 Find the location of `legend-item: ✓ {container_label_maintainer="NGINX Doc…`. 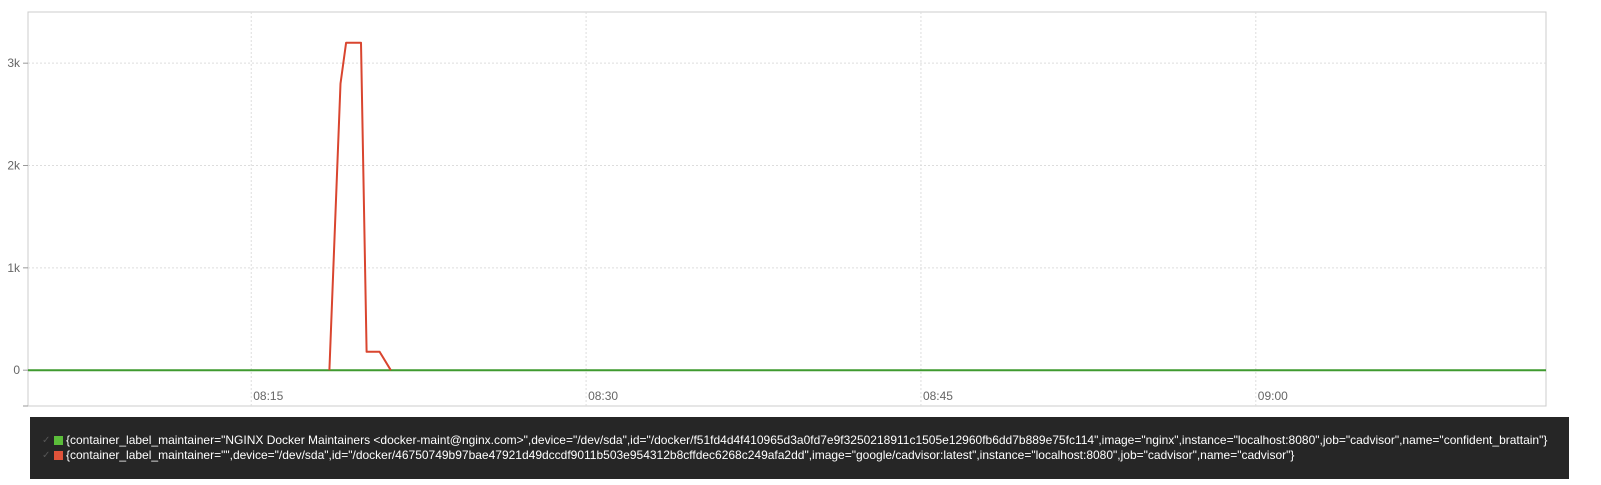

legend-item: ✓ {container_label_maintainer="NGINX Doc… is located at coordinates (805, 440).